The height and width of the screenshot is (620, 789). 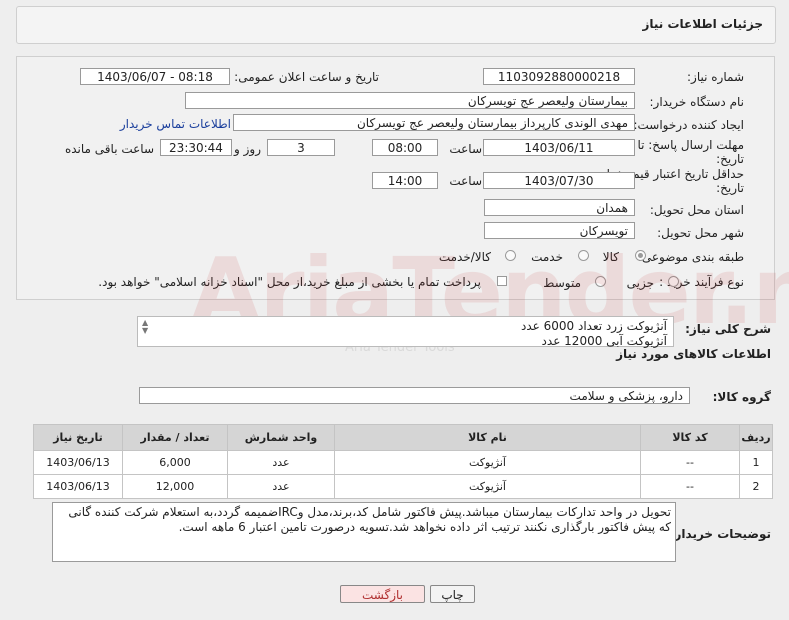 I want to click on days-label: روز و, so click(x=247, y=149).